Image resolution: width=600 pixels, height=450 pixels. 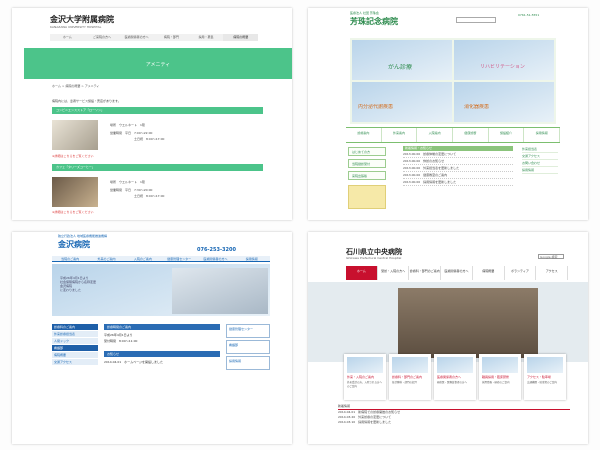 What do you see at coordinates (400, 135) in the screenshot?
I see `menu-item: 外来案内` at bounding box center [400, 135].